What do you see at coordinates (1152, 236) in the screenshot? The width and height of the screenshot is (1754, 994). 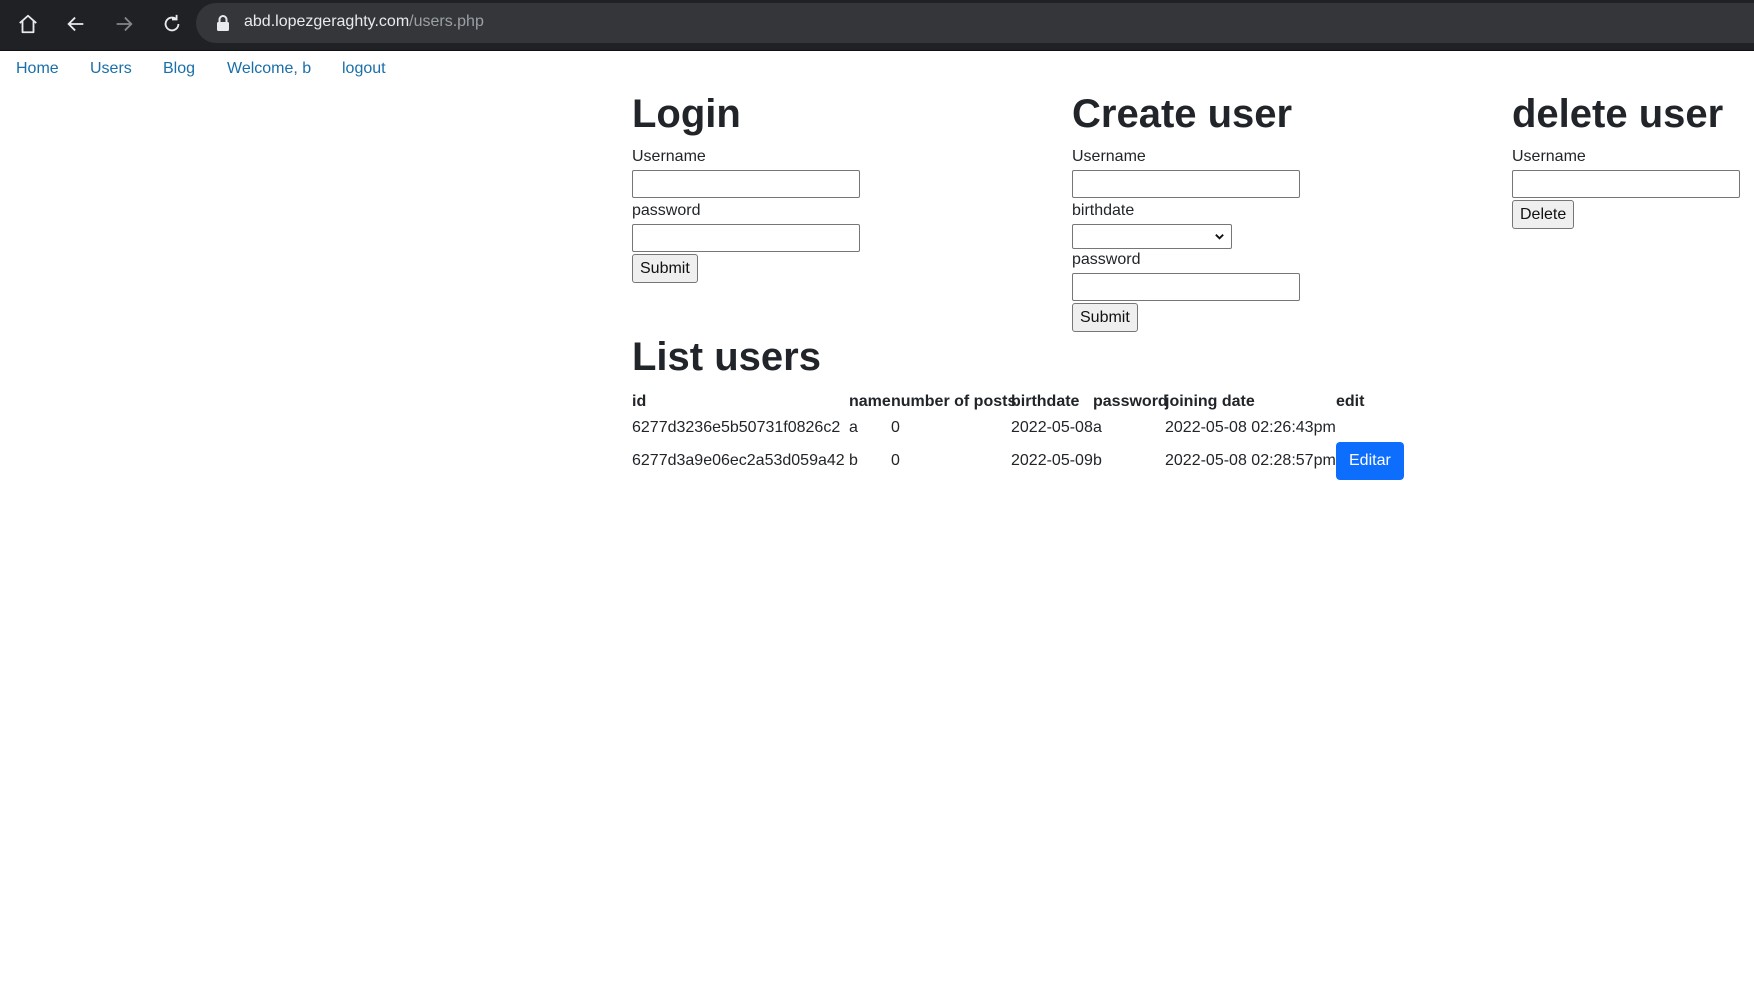 I see `birthdate-select` at bounding box center [1152, 236].